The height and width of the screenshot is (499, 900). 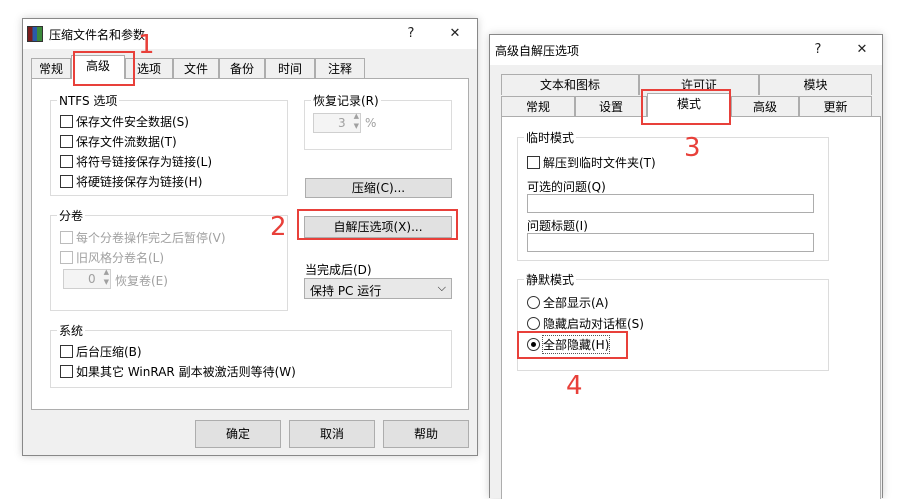 I want to click on tab-update: 更新, so click(x=835, y=106).